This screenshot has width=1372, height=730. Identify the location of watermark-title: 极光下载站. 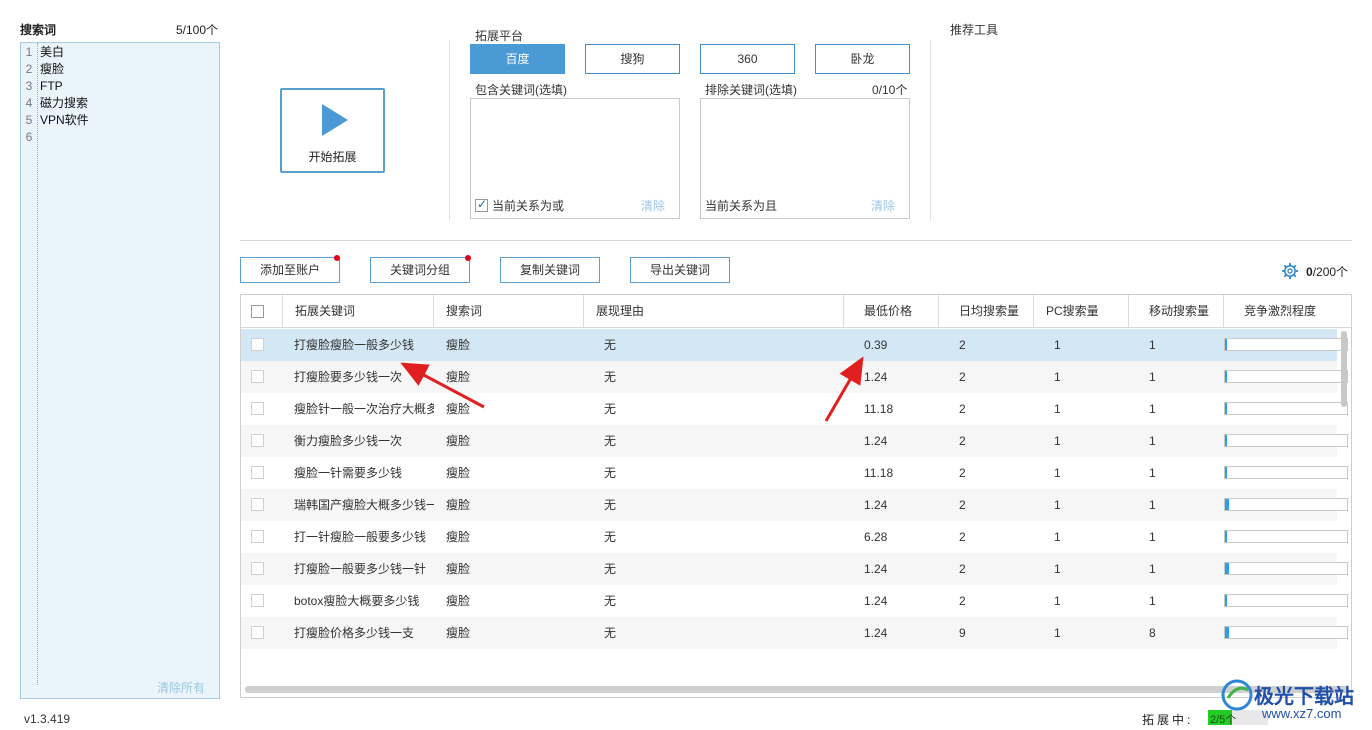
(1304, 696).